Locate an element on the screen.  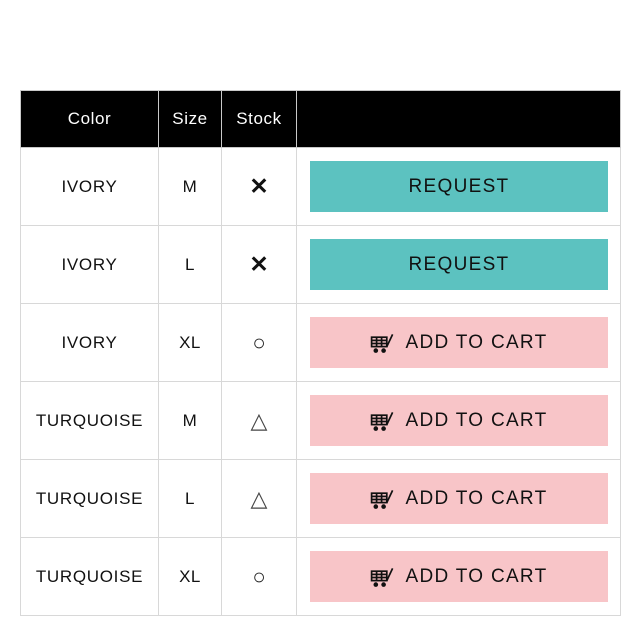
table-header-row: Color Size Stock is located at coordinates (320, 119).